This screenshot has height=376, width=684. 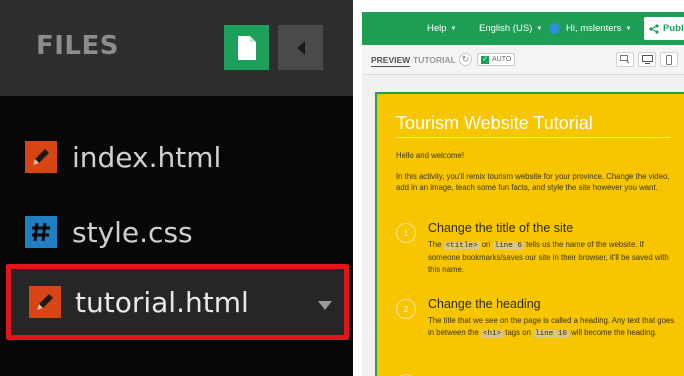 I want to click on step-title: Change the heading, so click(x=484, y=304).